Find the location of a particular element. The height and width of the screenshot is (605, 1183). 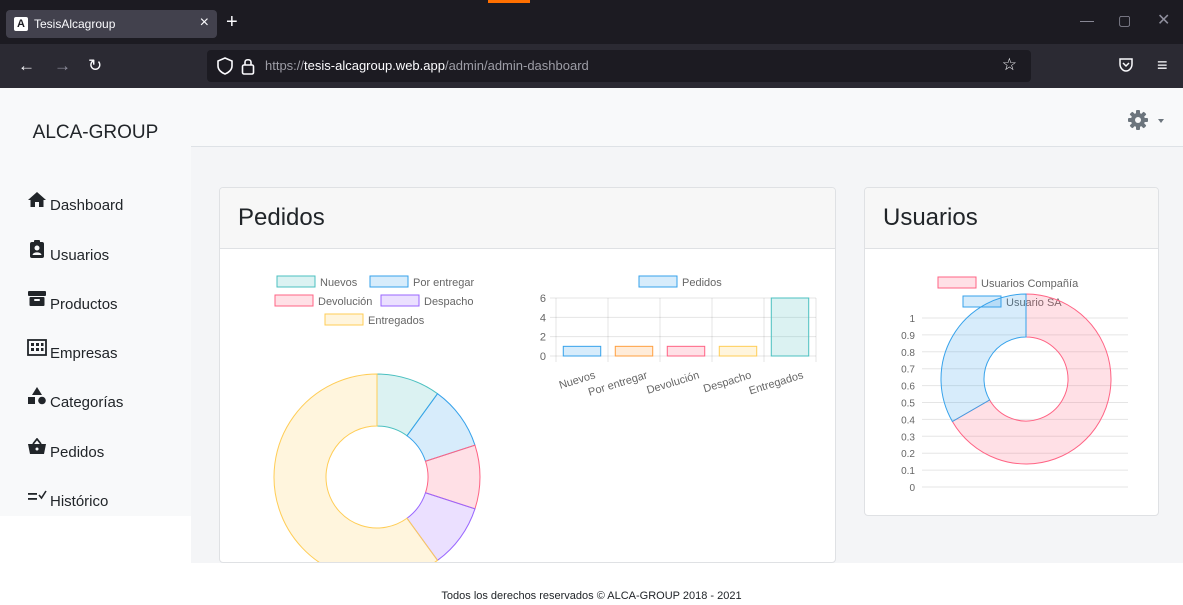

building-icon is located at coordinates (37, 347).